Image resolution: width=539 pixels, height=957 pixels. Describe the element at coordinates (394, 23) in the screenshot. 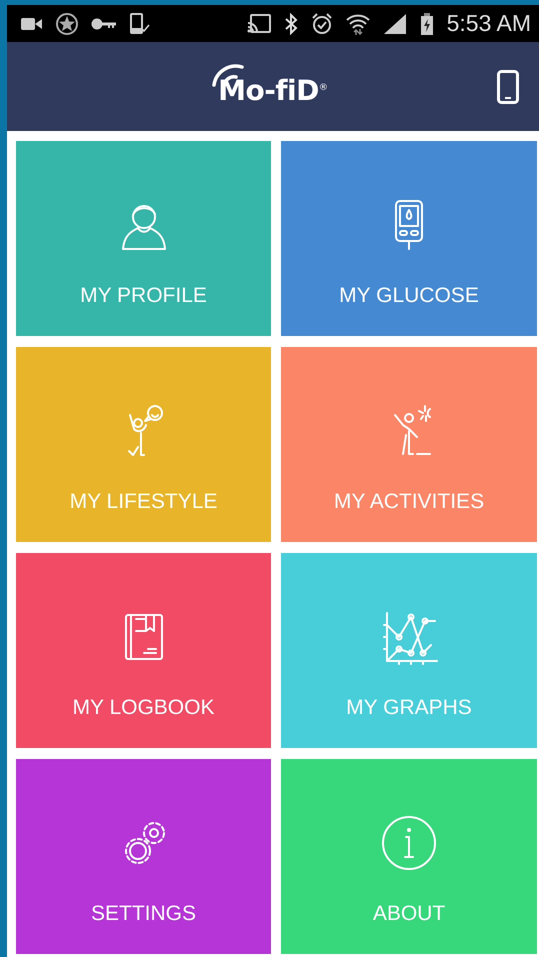

I see `signal-icon` at that location.